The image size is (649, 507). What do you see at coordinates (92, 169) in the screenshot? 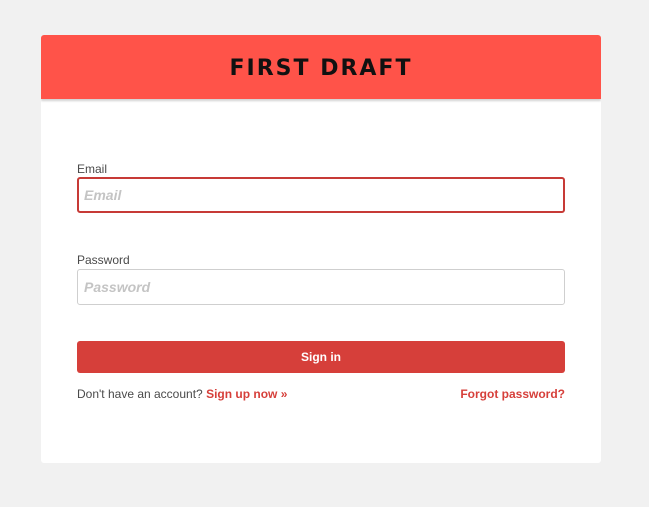
I see `email-label: Email` at bounding box center [92, 169].